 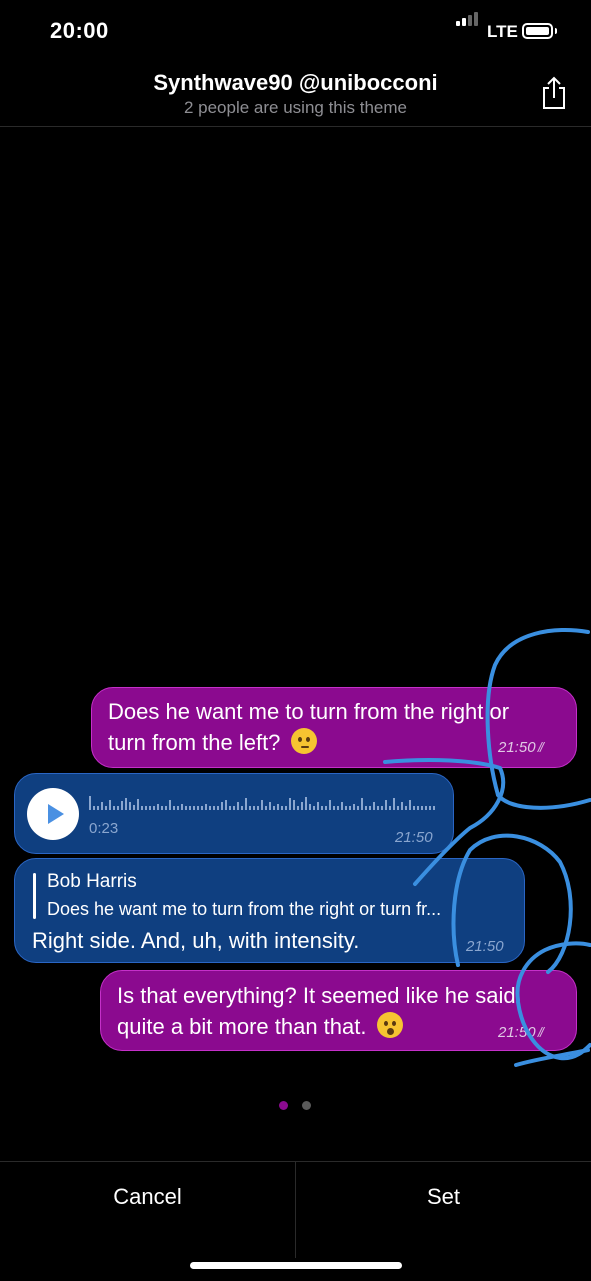 What do you see at coordinates (295, 107) in the screenshot?
I see `page-subtitle: 2 people are using this theme` at bounding box center [295, 107].